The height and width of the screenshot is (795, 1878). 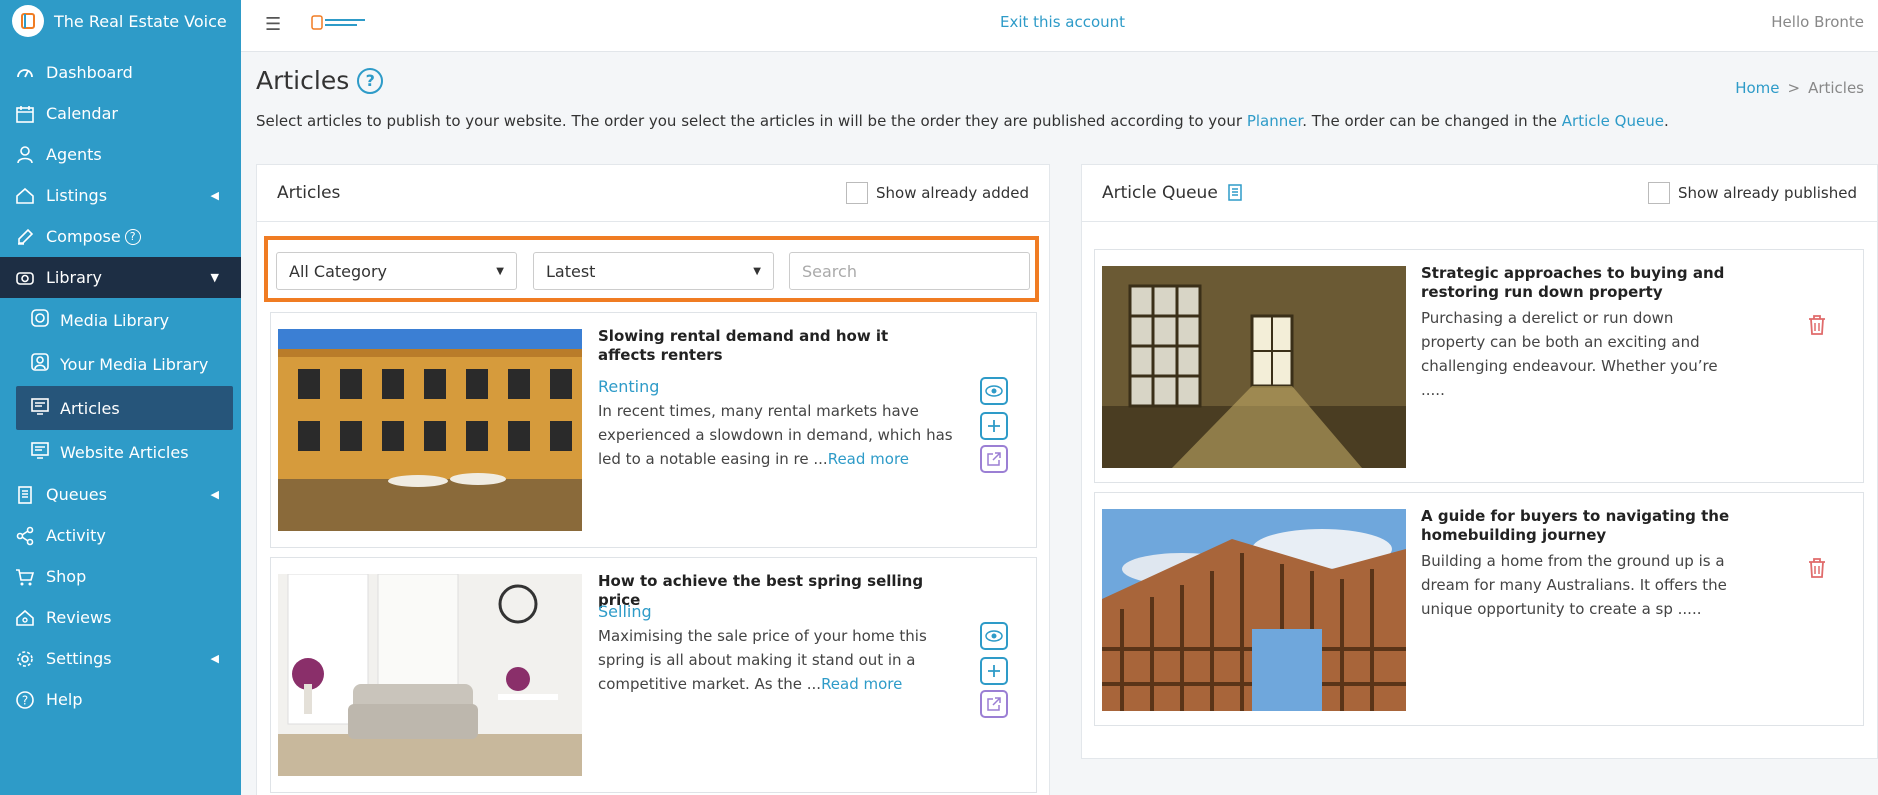 What do you see at coordinates (214, 277) in the screenshot?
I see `caret-down-icon: ▼` at bounding box center [214, 277].